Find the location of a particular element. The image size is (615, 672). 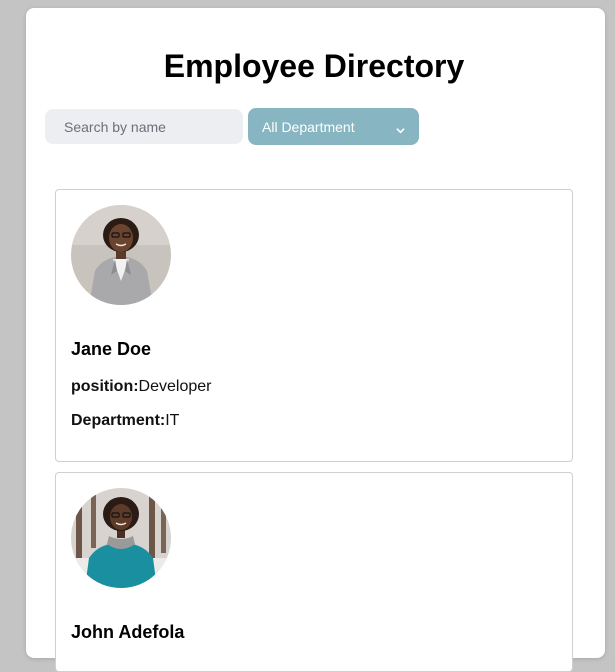

page-title: Employee Directory is located at coordinates (314, 66).